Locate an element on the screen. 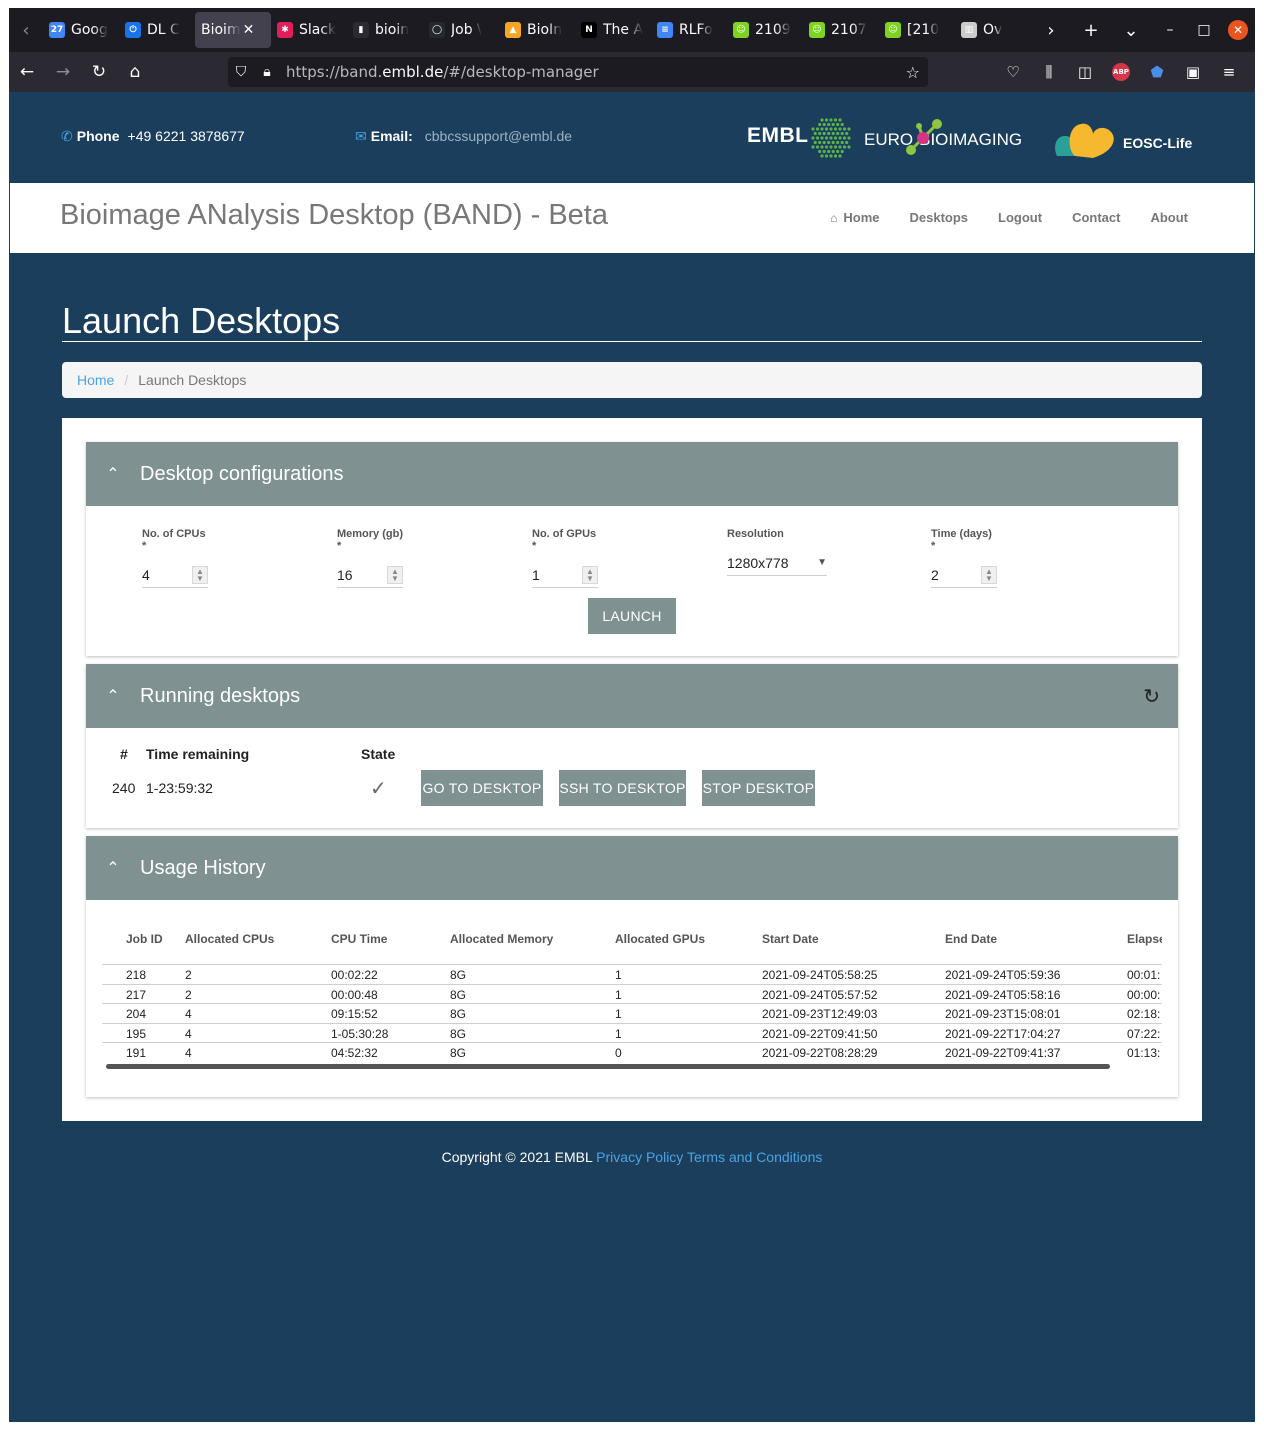 This screenshot has height=1431, width=1264. github-icon: ◯ is located at coordinates (437, 30).